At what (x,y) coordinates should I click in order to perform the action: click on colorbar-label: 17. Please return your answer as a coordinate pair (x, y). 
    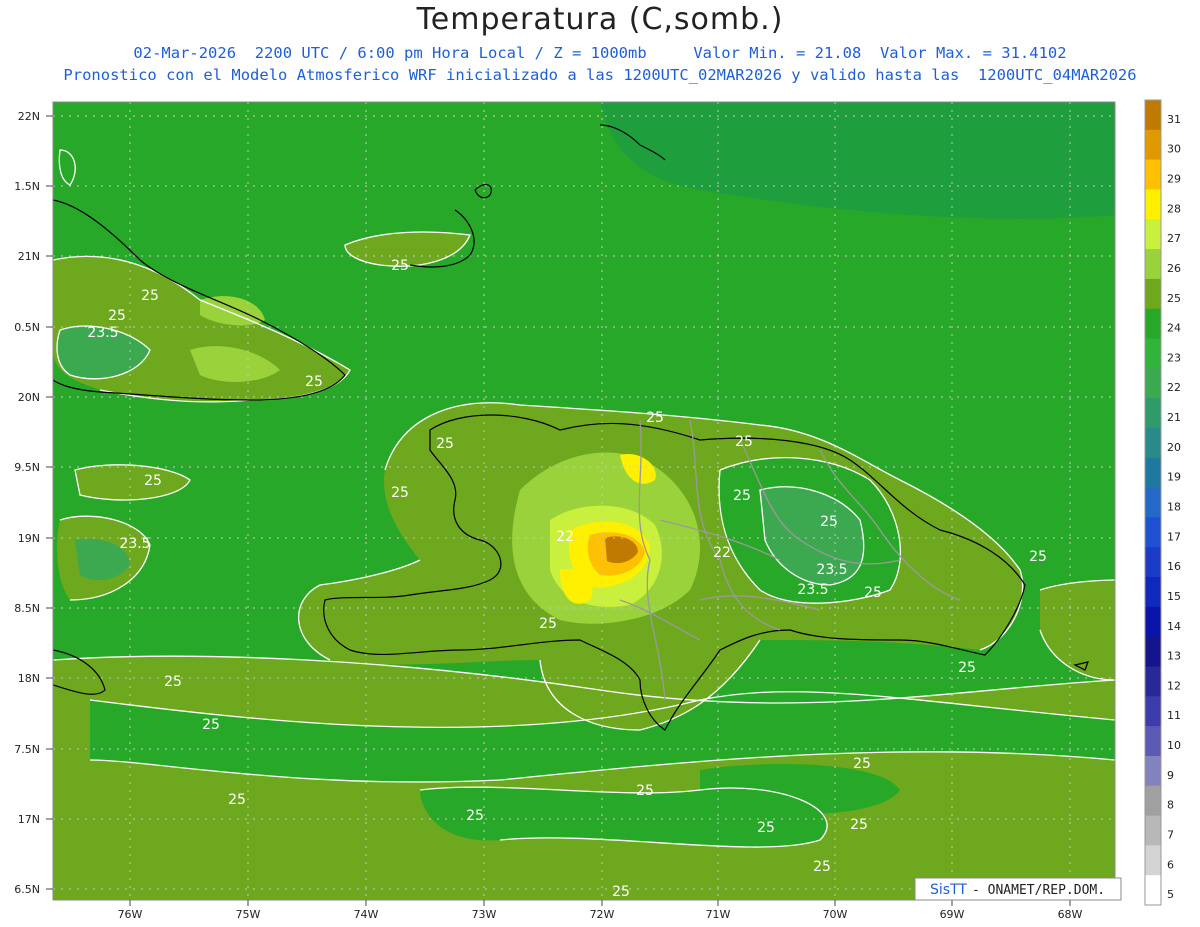
    Looking at the image, I should click on (1174, 536).